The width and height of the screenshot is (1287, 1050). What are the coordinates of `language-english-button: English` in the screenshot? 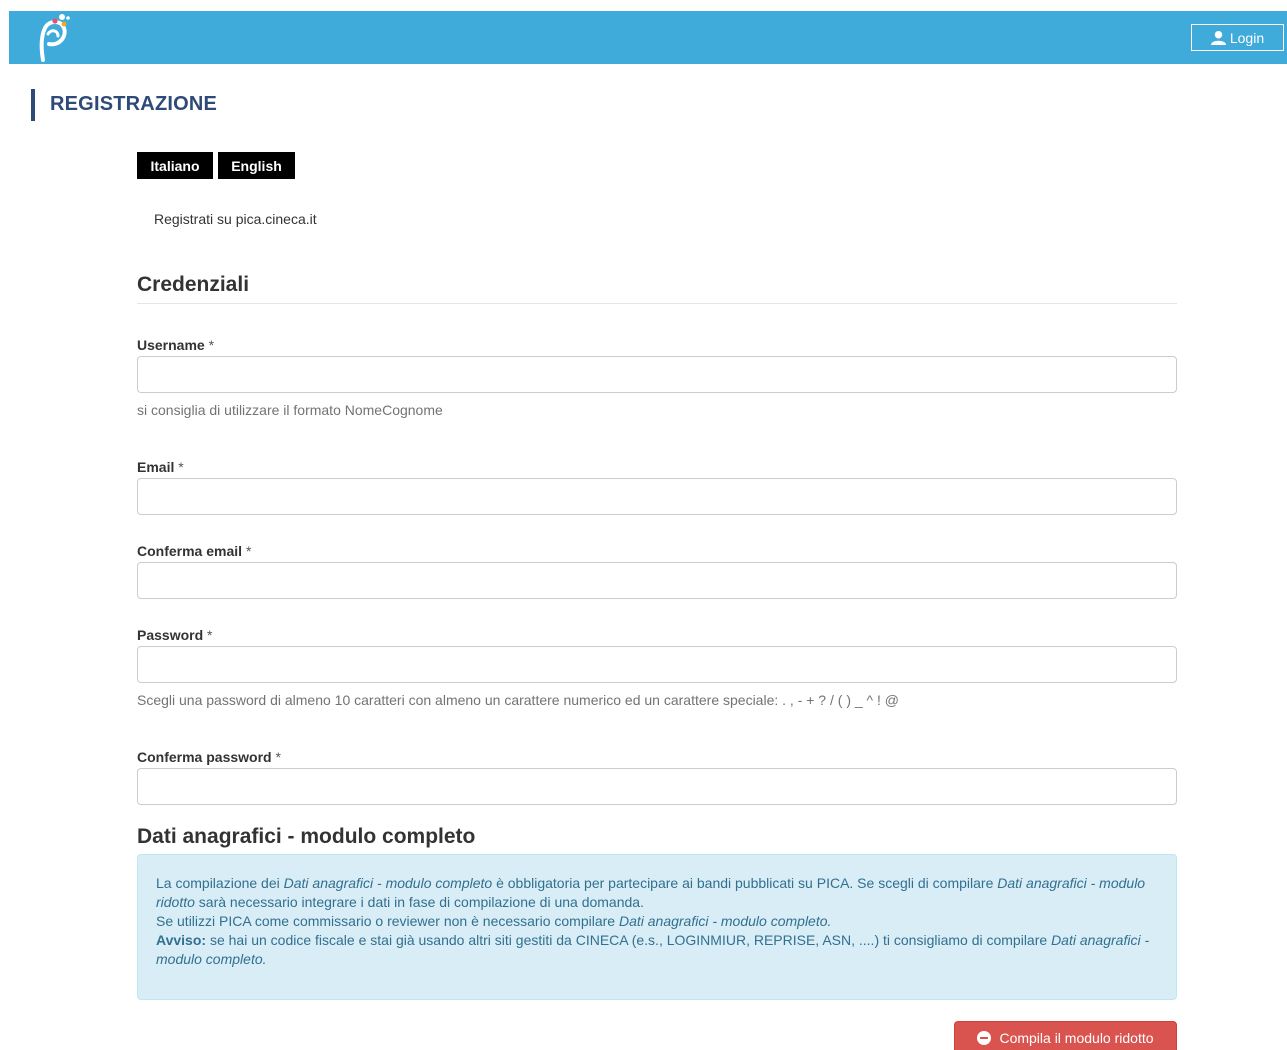 It's located at (256, 165).